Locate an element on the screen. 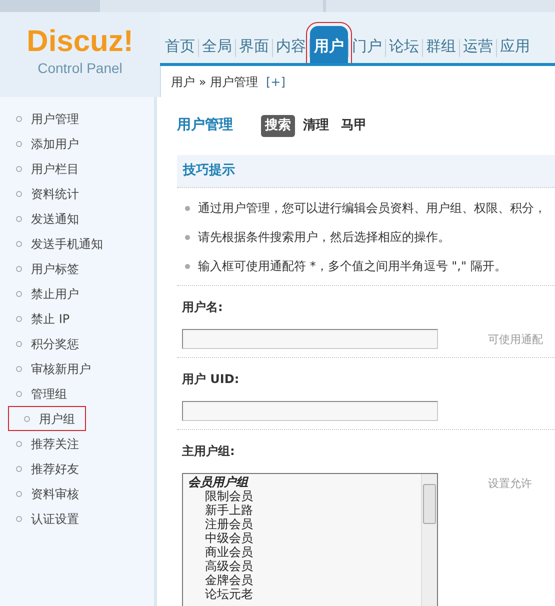 The image size is (555, 606). nav-tab: 内容 is located at coordinates (291, 48).